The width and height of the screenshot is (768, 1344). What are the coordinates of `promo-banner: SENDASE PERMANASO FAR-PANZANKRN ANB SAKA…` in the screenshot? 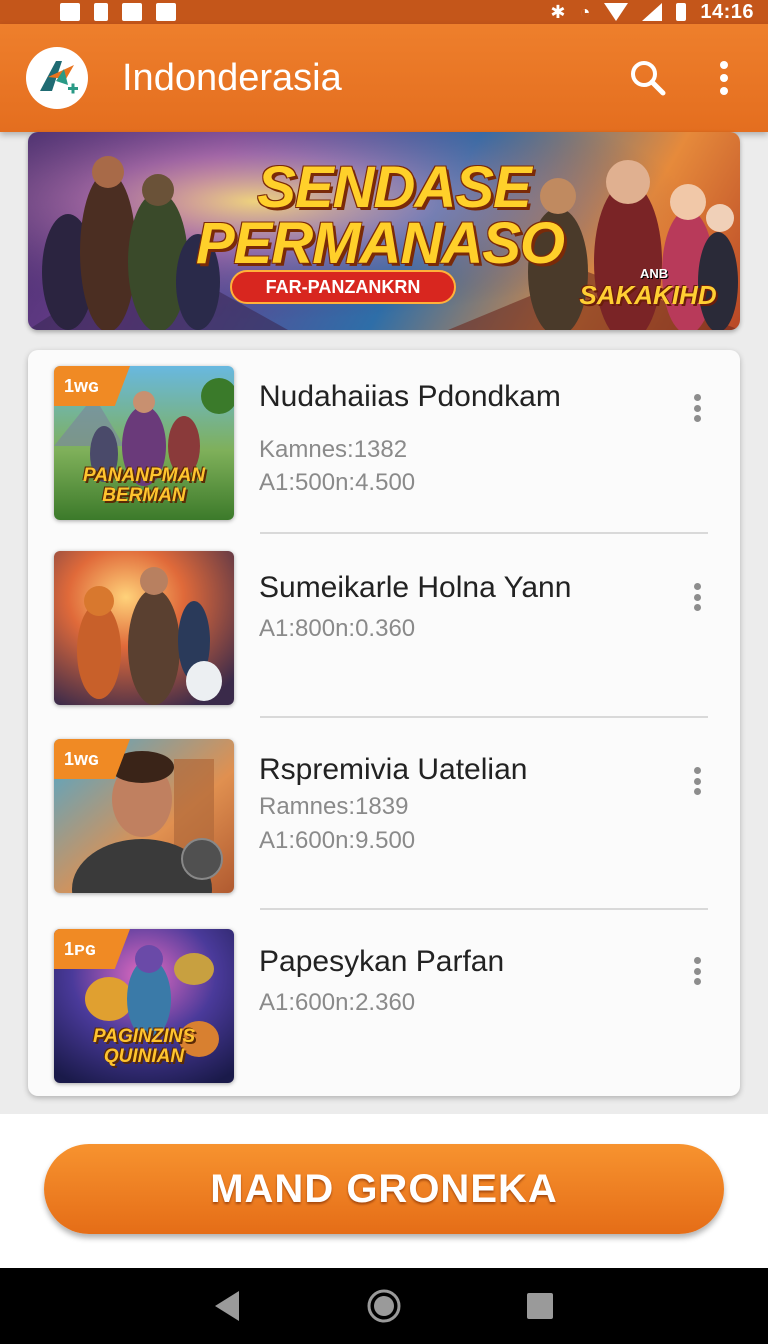 It's located at (384, 231).